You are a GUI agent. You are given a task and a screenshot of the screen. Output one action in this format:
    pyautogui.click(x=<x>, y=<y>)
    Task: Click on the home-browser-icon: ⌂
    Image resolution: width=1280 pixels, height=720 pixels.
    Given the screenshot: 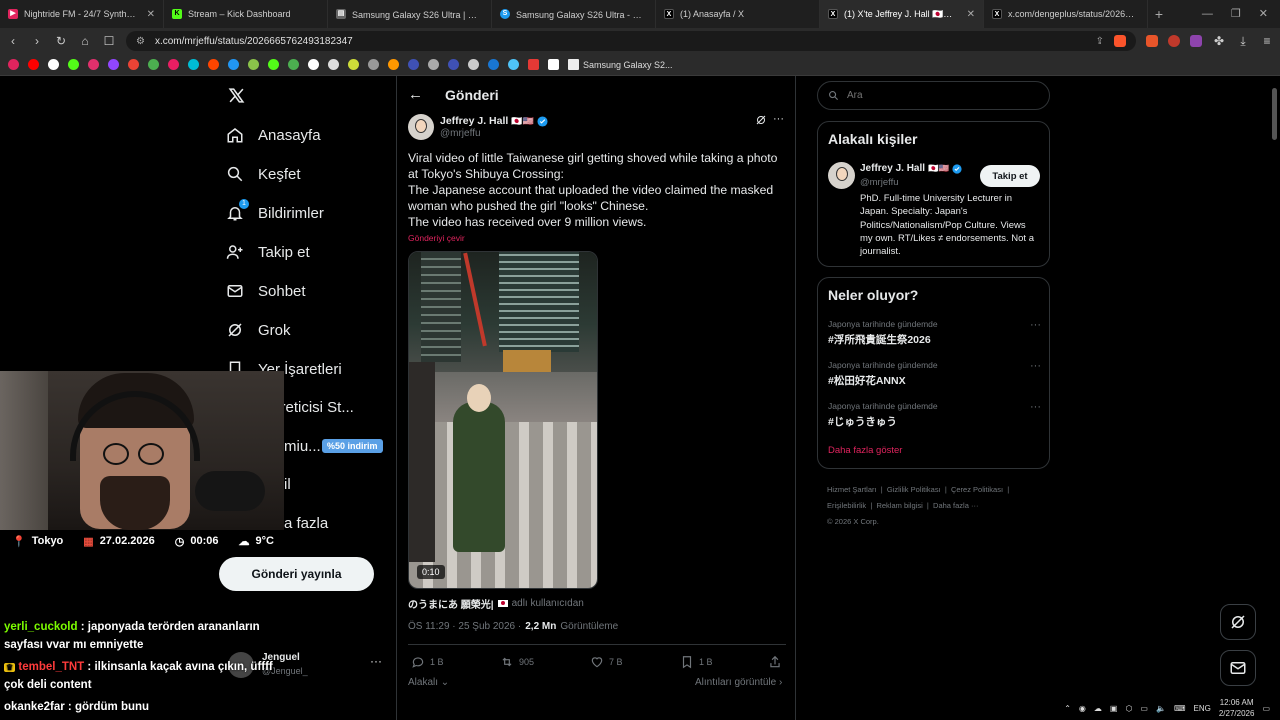 What is the action you would take?
    pyautogui.click(x=85, y=41)
    